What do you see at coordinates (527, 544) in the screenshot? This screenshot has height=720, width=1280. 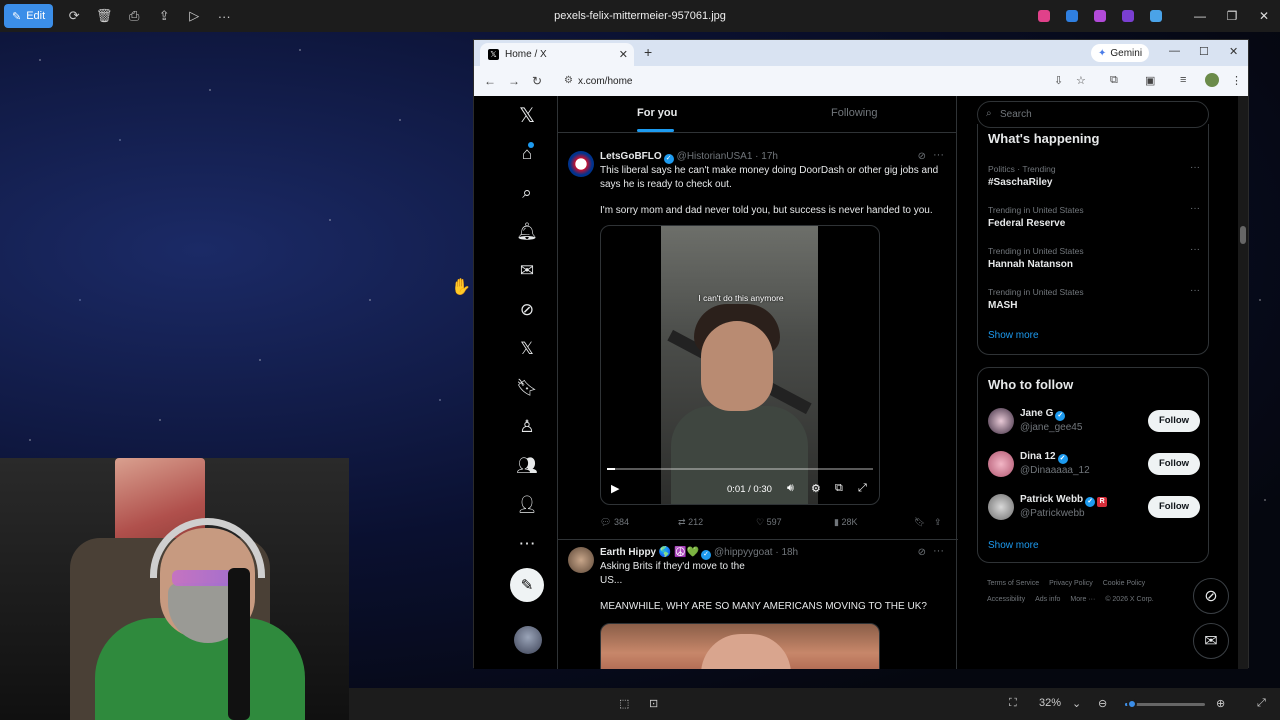 I see `more-circle-icon: ⋯` at bounding box center [527, 544].